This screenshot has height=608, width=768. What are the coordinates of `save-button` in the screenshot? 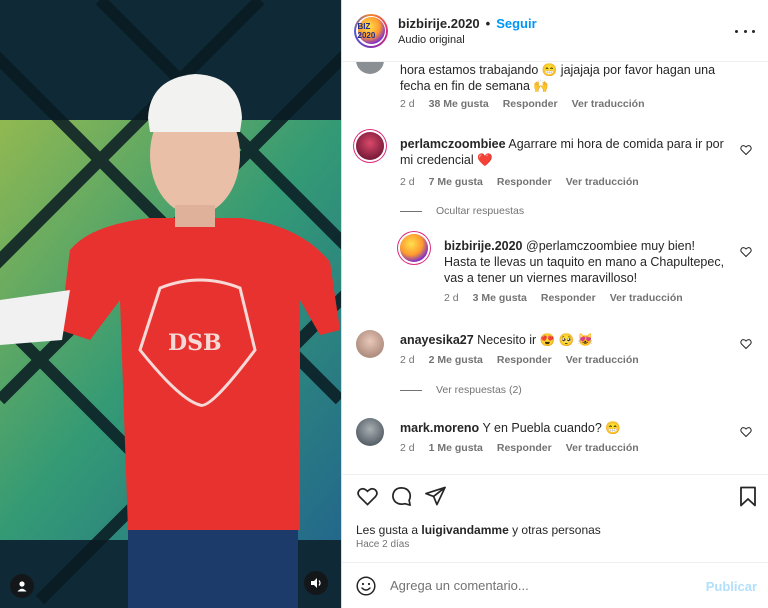 It's located at (748, 496).